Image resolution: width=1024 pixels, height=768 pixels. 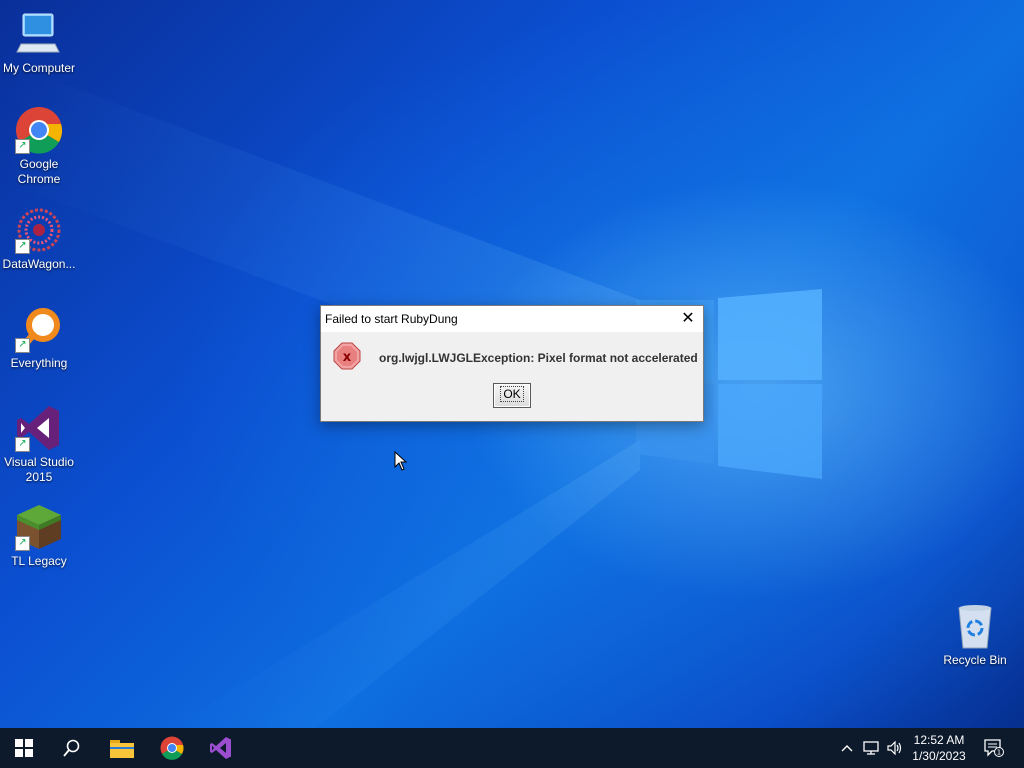 I want to click on taskbar-chrome, so click(x=172, y=748).